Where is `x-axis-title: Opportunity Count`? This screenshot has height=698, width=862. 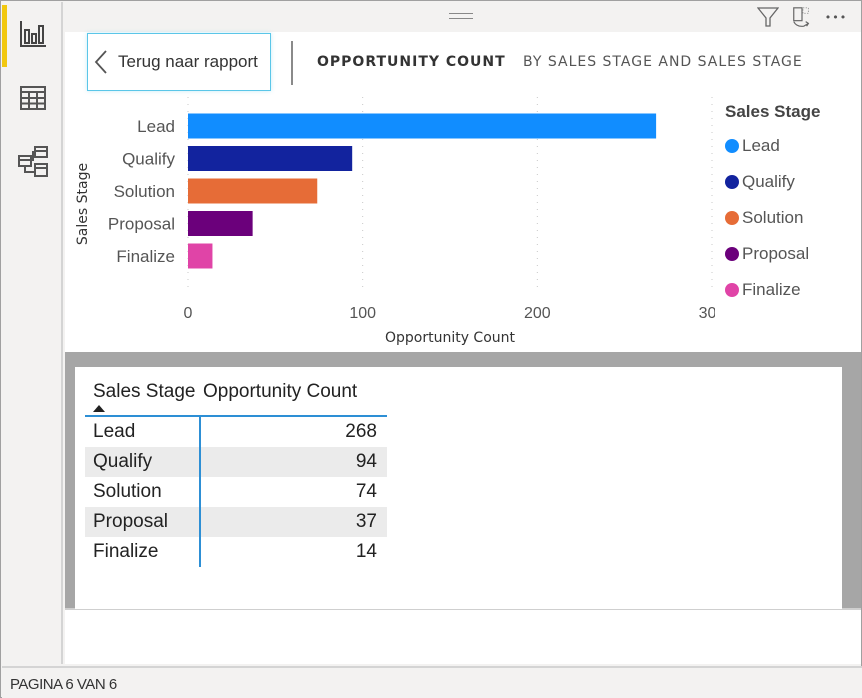
x-axis-title: Opportunity Count is located at coordinates (450, 338).